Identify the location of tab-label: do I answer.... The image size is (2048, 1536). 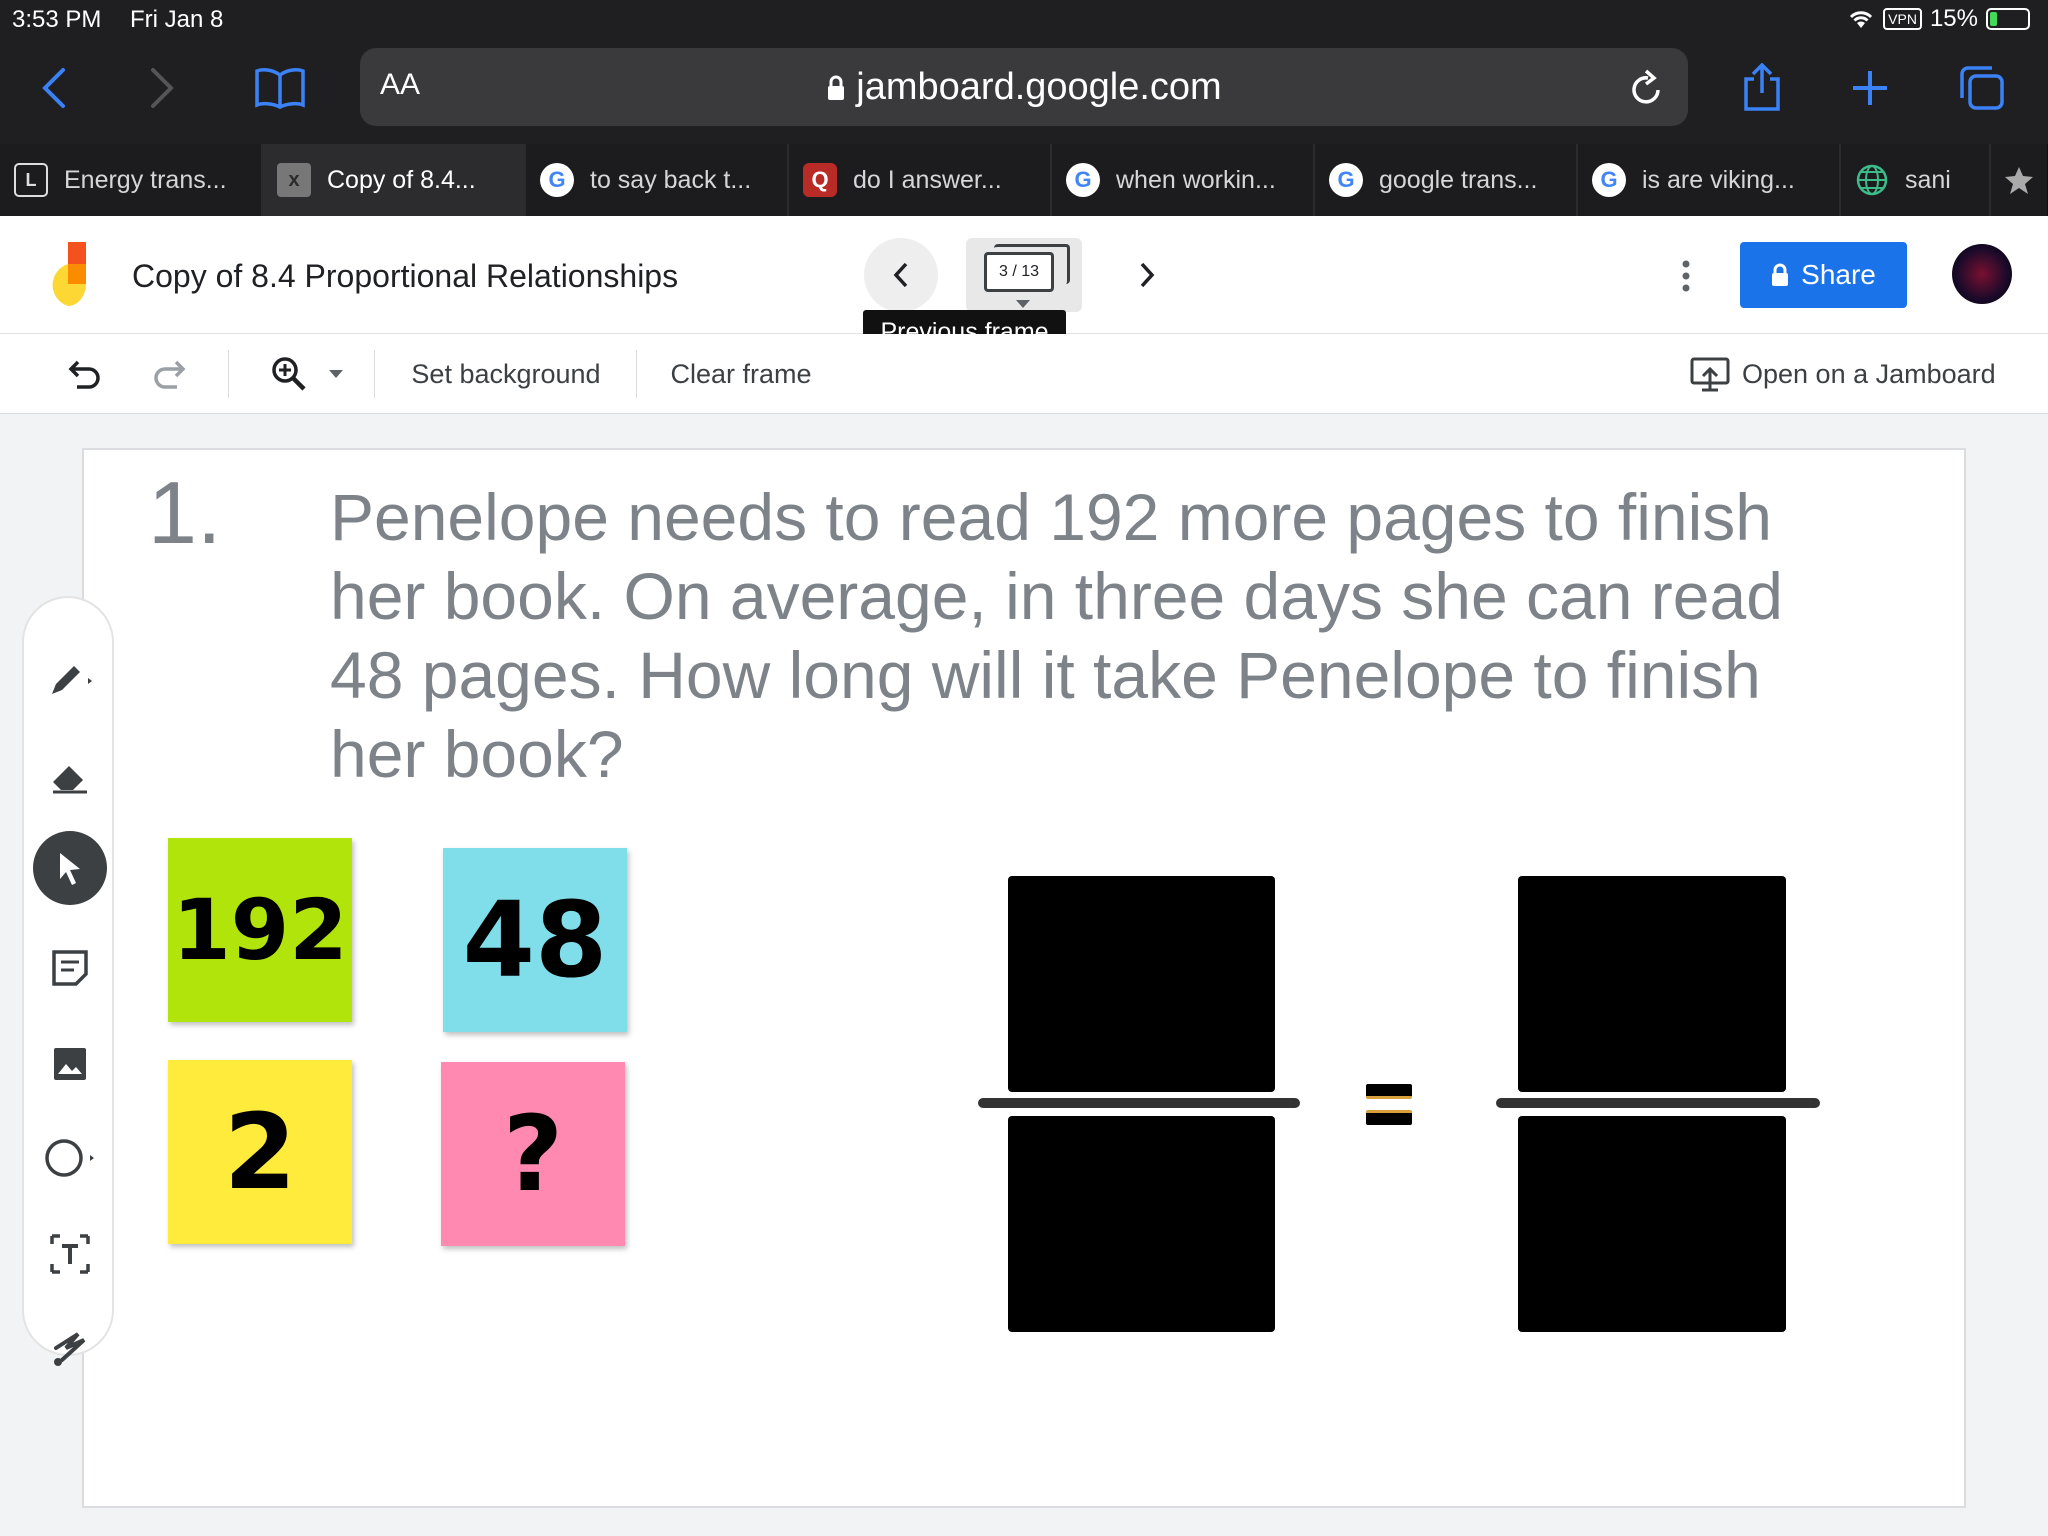
(927, 179).